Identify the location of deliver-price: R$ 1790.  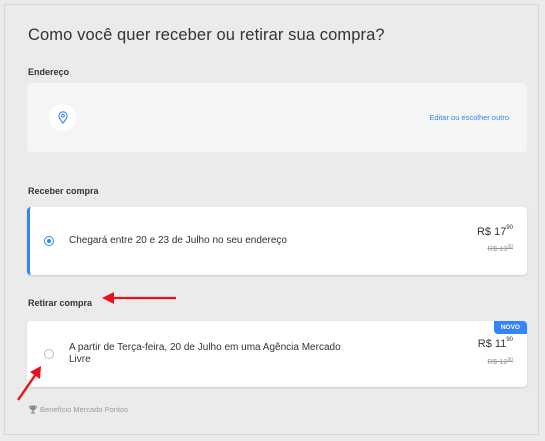
(494, 231).